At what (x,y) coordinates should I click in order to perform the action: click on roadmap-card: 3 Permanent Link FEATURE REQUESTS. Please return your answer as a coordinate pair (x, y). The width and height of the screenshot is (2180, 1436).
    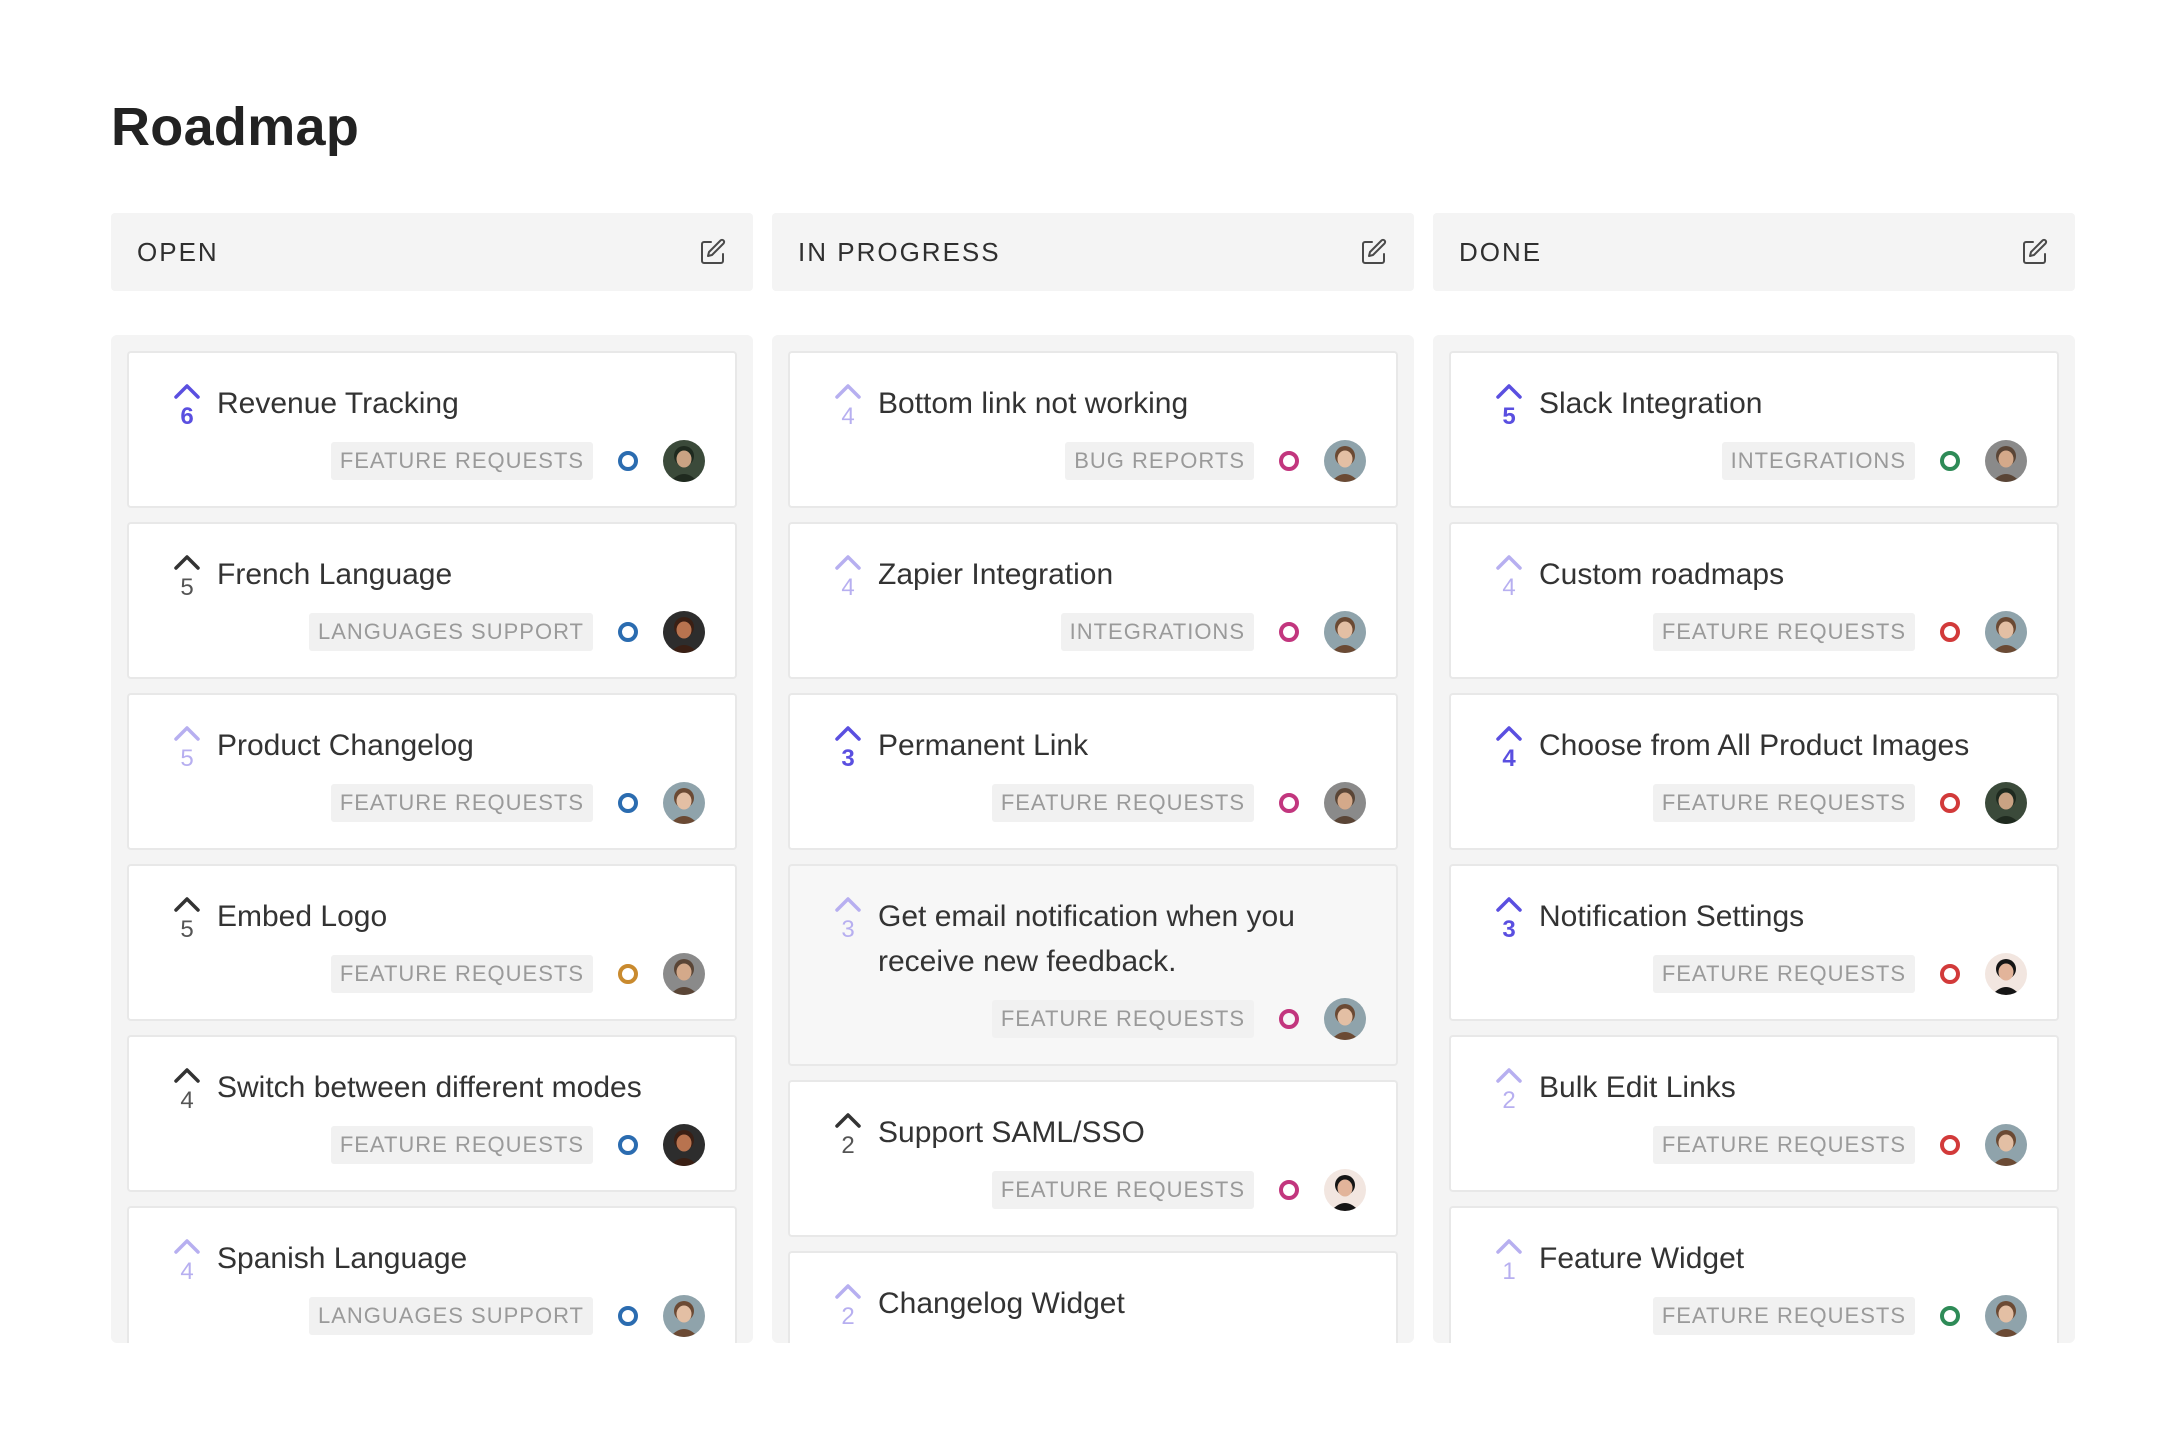
    Looking at the image, I should click on (1093, 771).